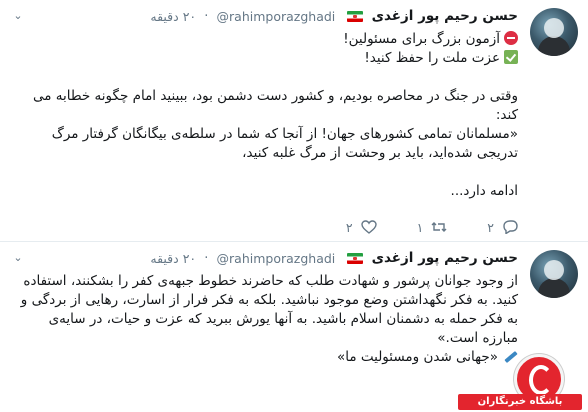 This screenshot has width=588, height=412. I want to click on check-mark-icon, so click(511, 57).